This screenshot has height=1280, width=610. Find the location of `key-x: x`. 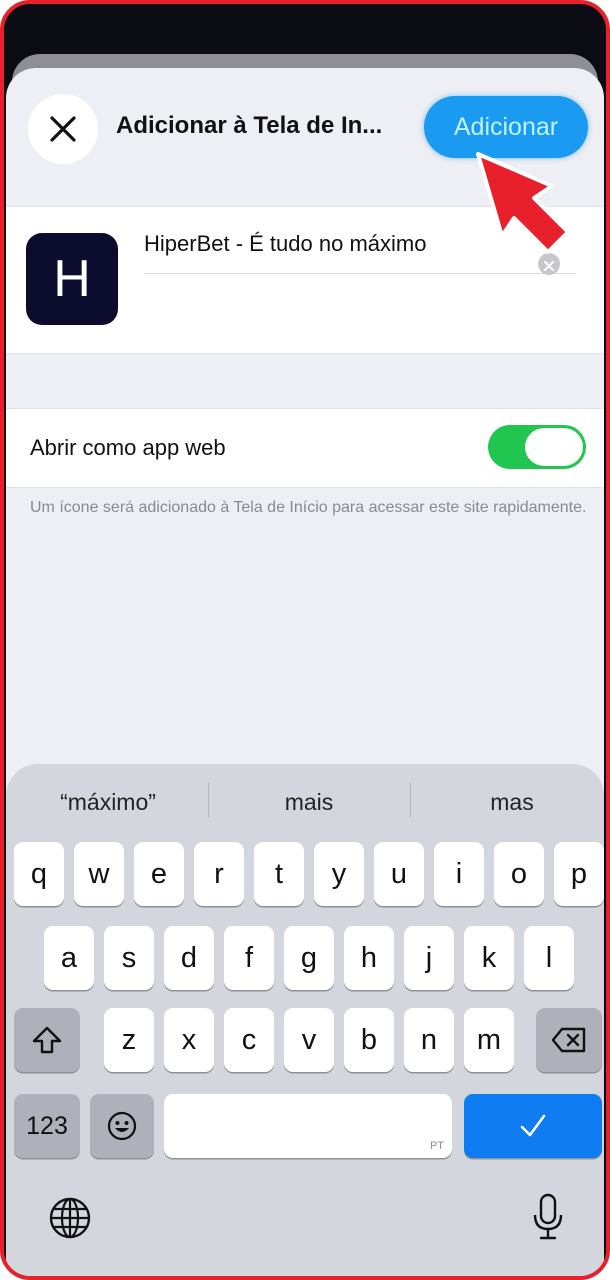

key-x: x is located at coordinates (189, 1040).